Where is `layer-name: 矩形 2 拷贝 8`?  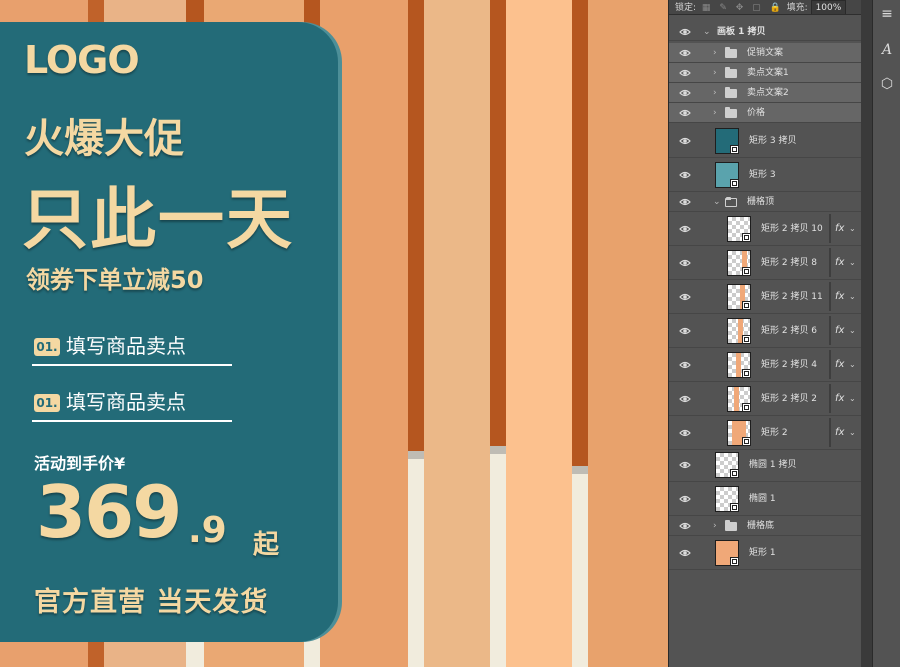 layer-name: 矩形 2 拷贝 8 is located at coordinates (789, 263).